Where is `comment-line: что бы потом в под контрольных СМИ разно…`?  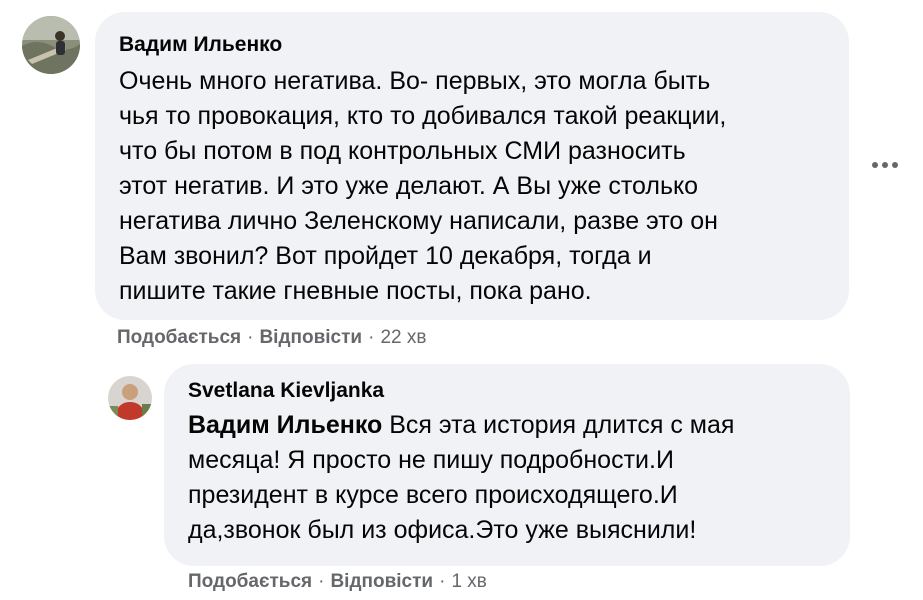 comment-line: что бы потом в под контрольных СМИ разно… is located at coordinates (402, 151).